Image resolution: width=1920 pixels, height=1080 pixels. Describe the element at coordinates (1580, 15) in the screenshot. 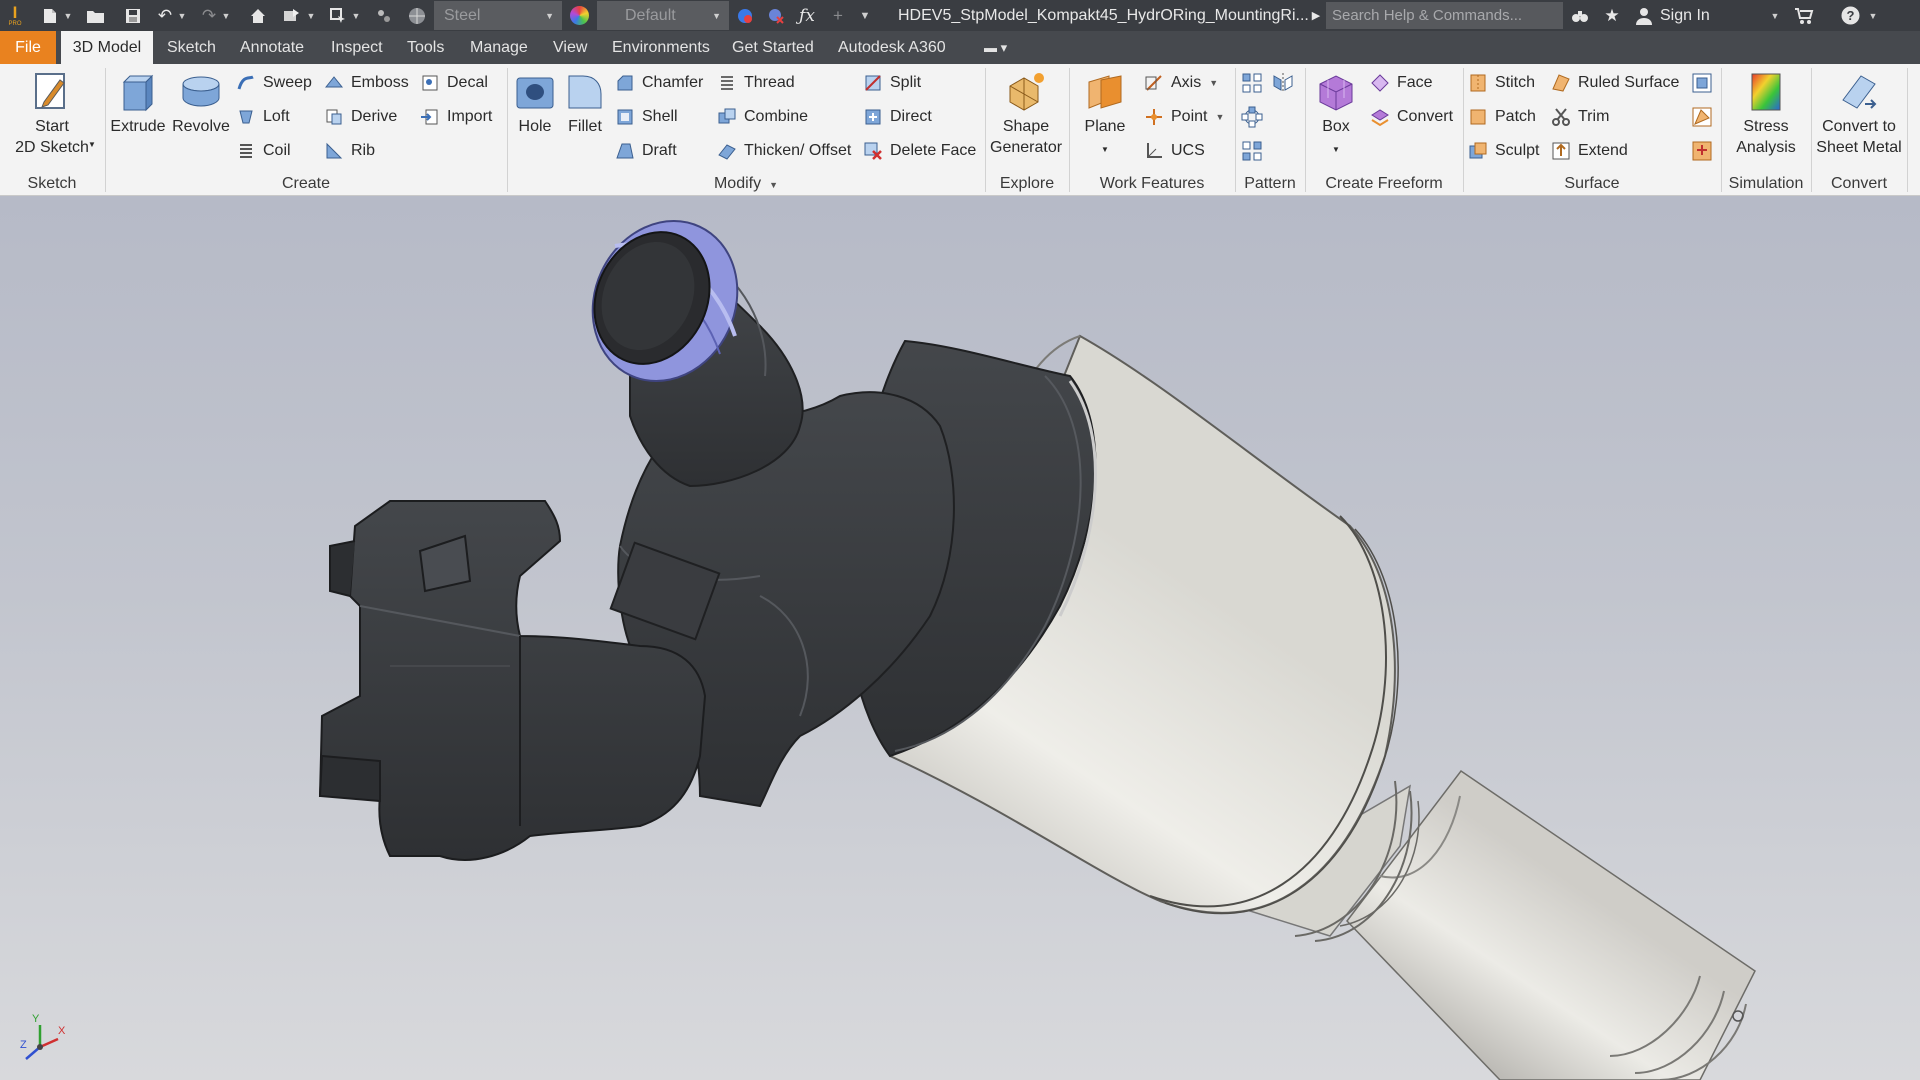

I see `binoculars-search-icon` at that location.